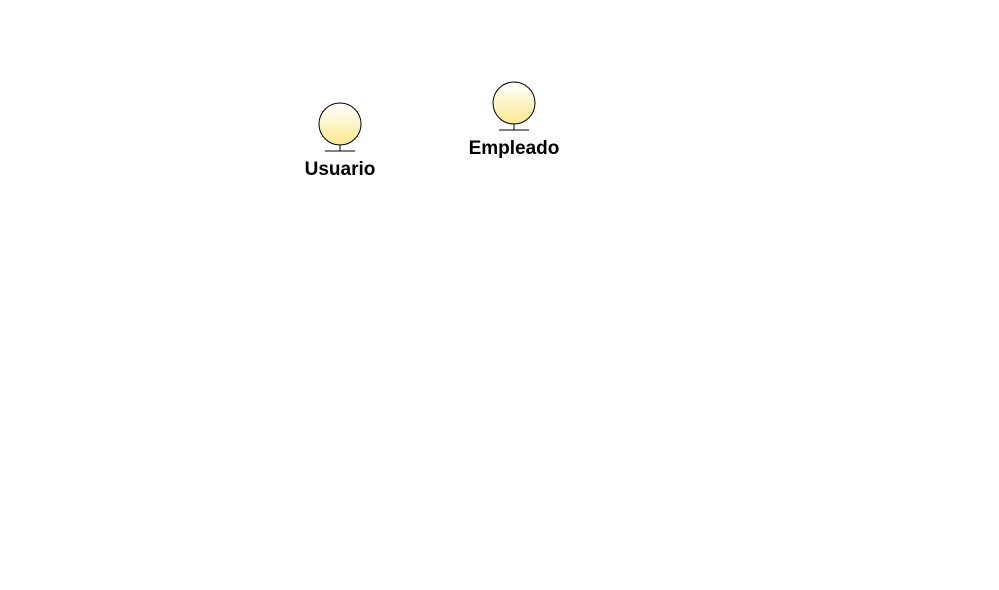  What do you see at coordinates (514, 148) in the screenshot?
I see `entity-label: Empleado` at bounding box center [514, 148].